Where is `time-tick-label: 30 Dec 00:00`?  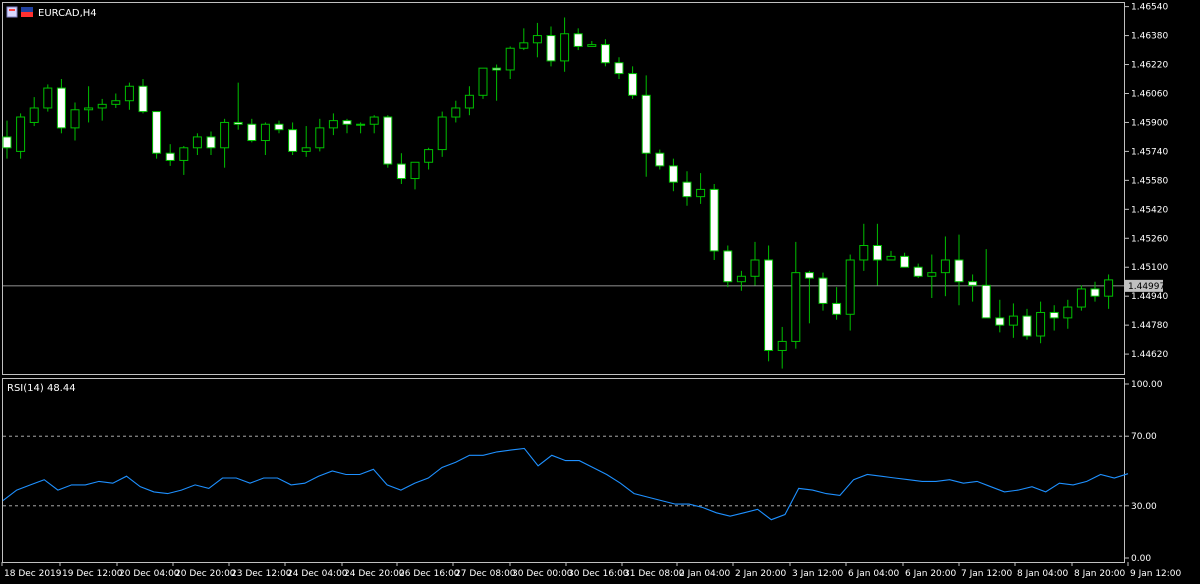
time-tick-label: 30 Dec 00:00 is located at coordinates (542, 574).